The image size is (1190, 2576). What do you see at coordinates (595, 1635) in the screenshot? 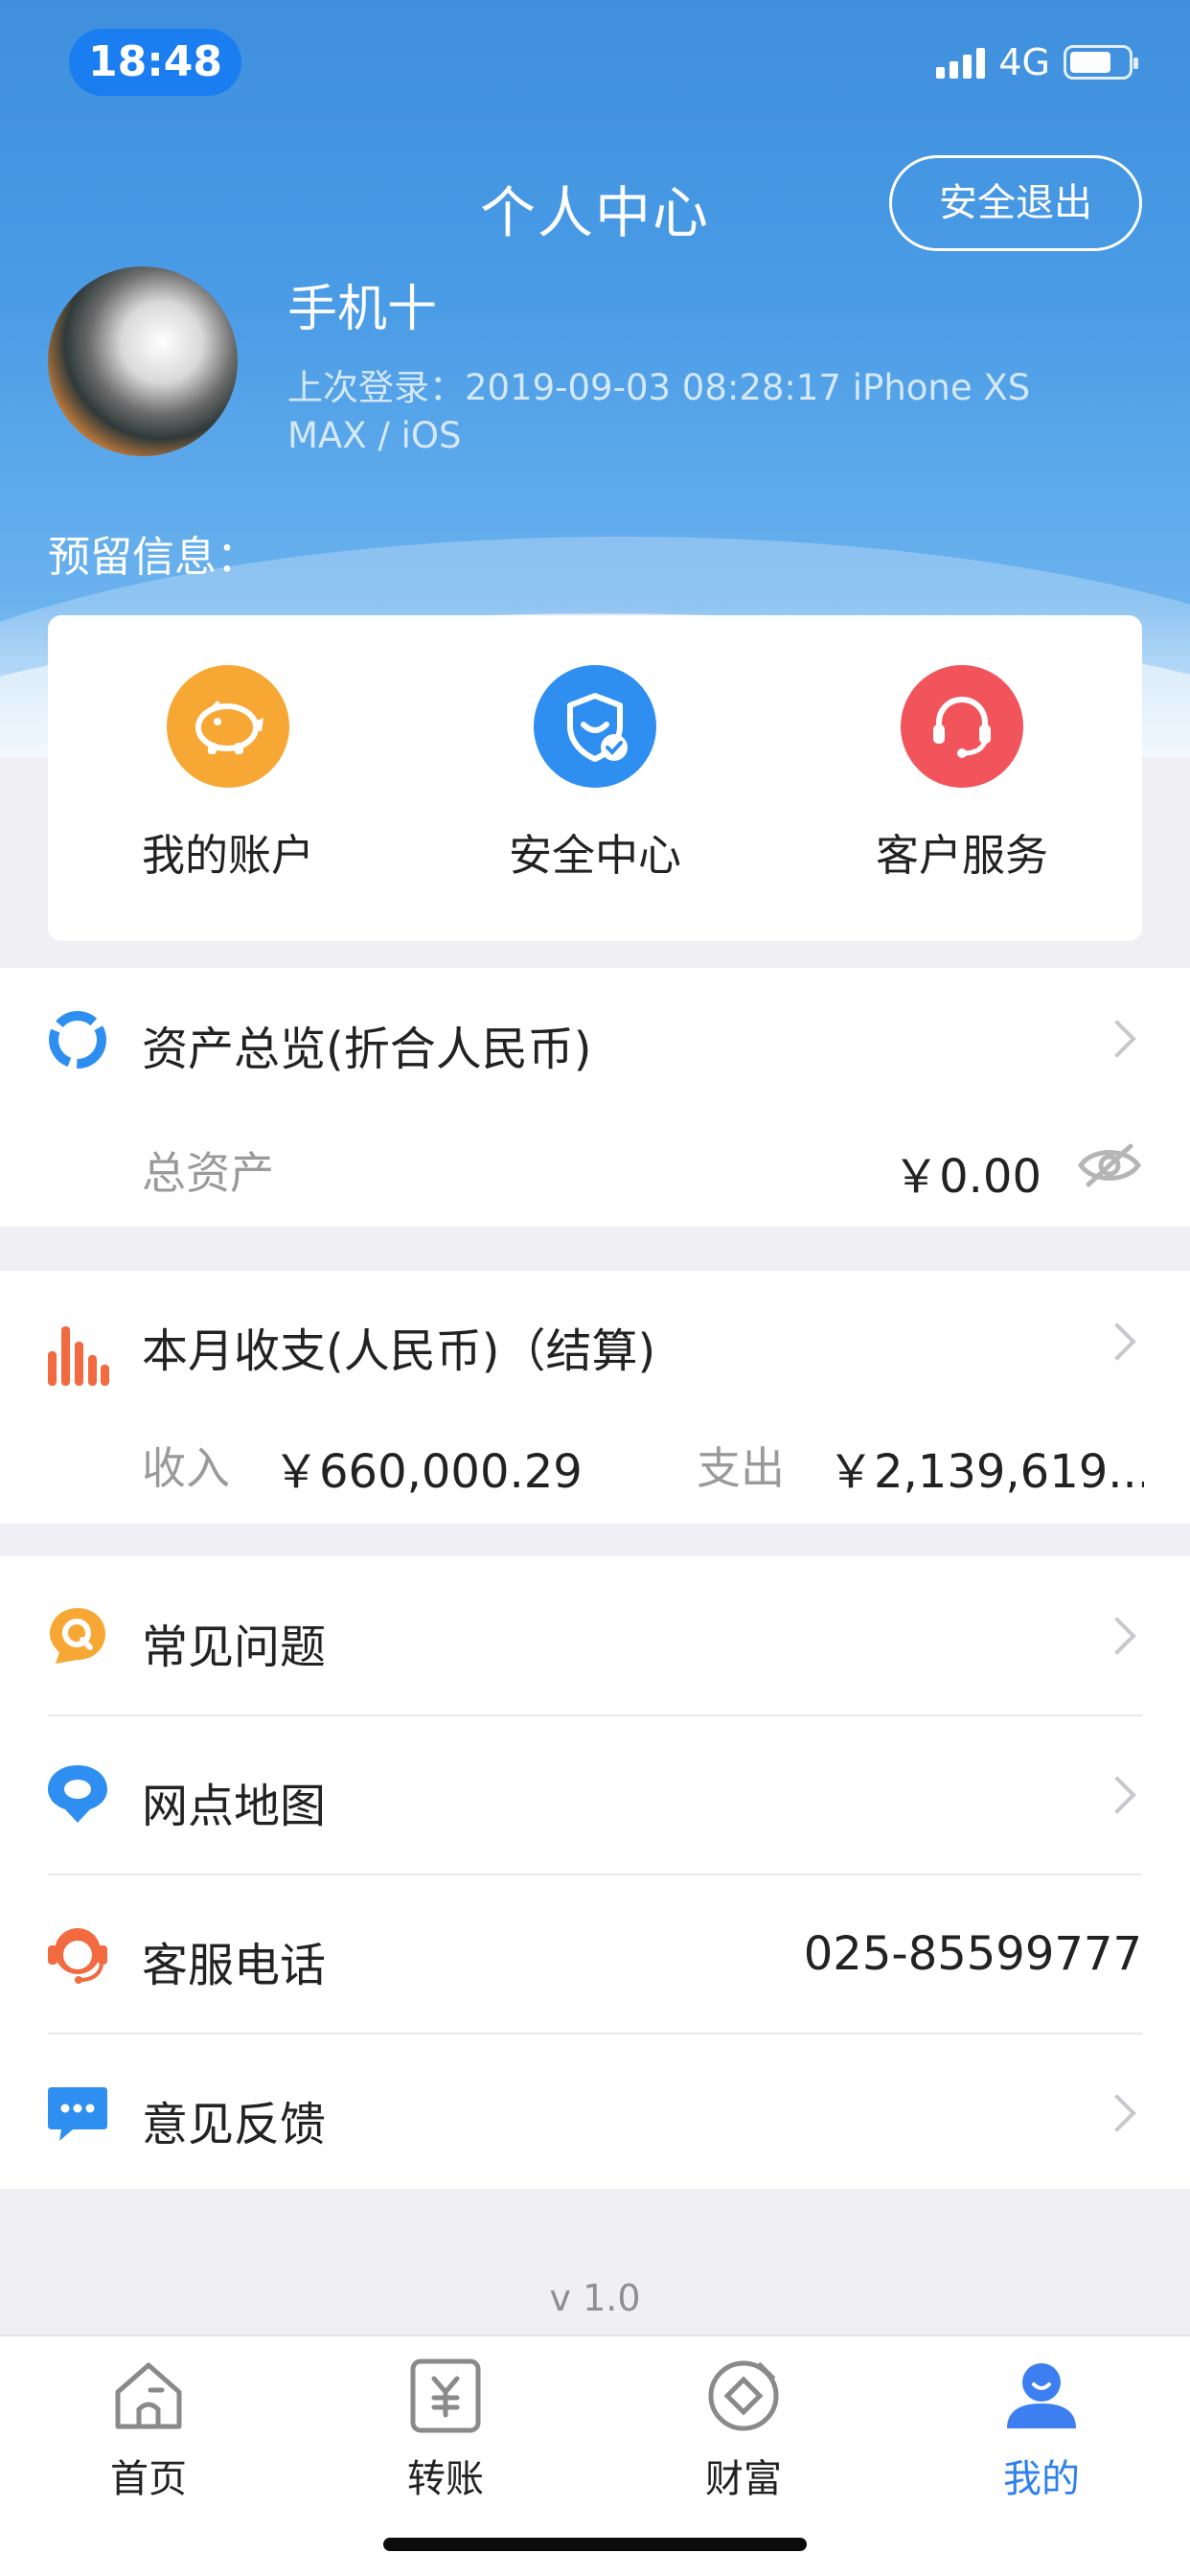
I see `menu-item-faq: 常见问题` at bounding box center [595, 1635].